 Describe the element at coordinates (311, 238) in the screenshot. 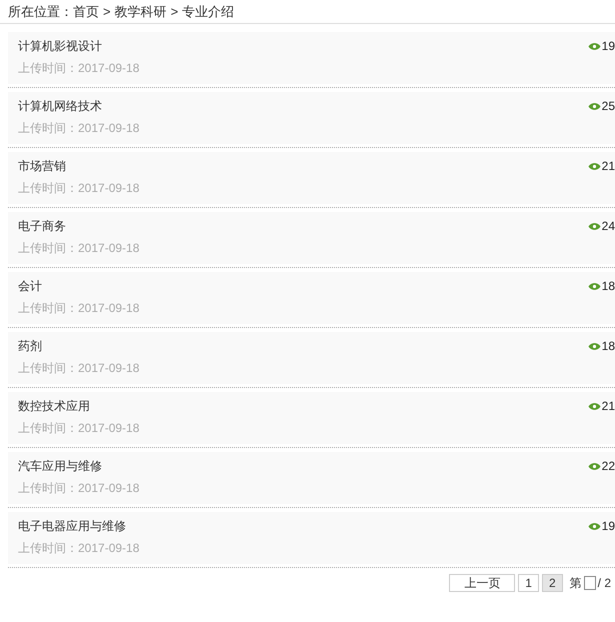

I see `article-card: 电子商务 上传时间：2017-09-18 24` at that location.